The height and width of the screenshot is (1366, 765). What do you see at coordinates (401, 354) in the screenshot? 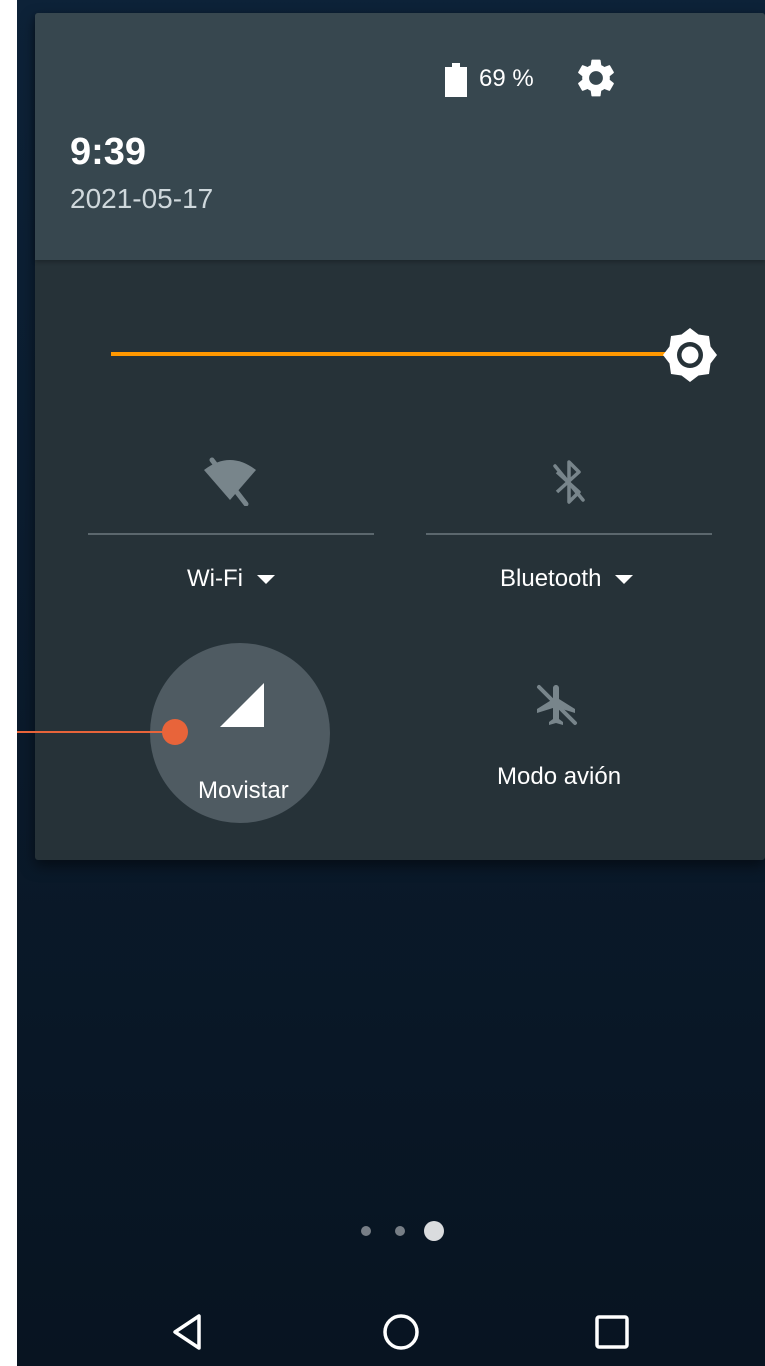
I see `brightness-slider-track` at bounding box center [401, 354].